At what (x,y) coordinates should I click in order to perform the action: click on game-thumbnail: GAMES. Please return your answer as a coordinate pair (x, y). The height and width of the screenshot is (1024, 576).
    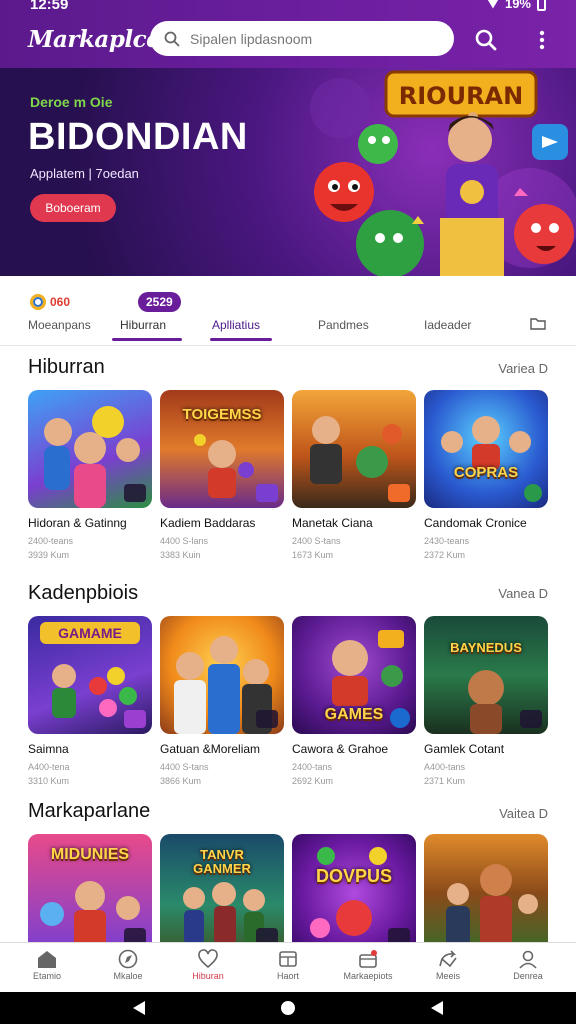
    Looking at the image, I should click on (354, 675).